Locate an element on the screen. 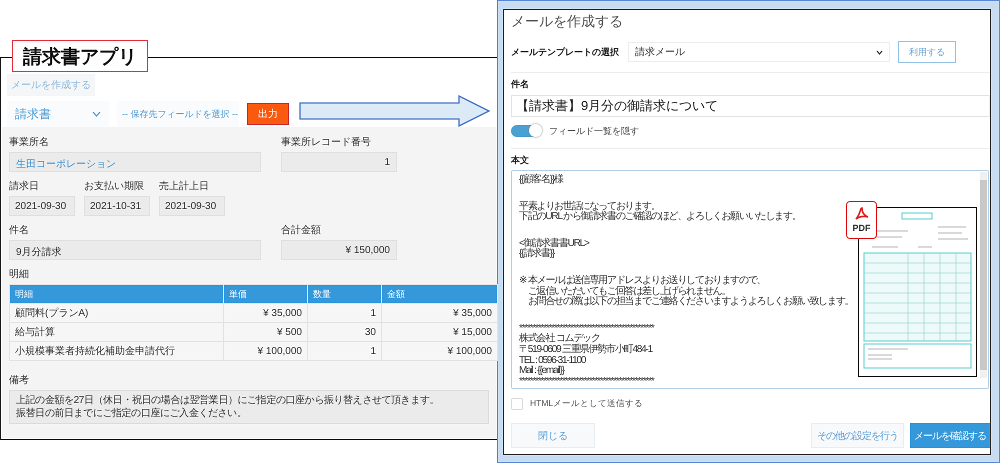 The width and height of the screenshot is (1000, 463). section-label: 備考 is located at coordinates (19, 380).